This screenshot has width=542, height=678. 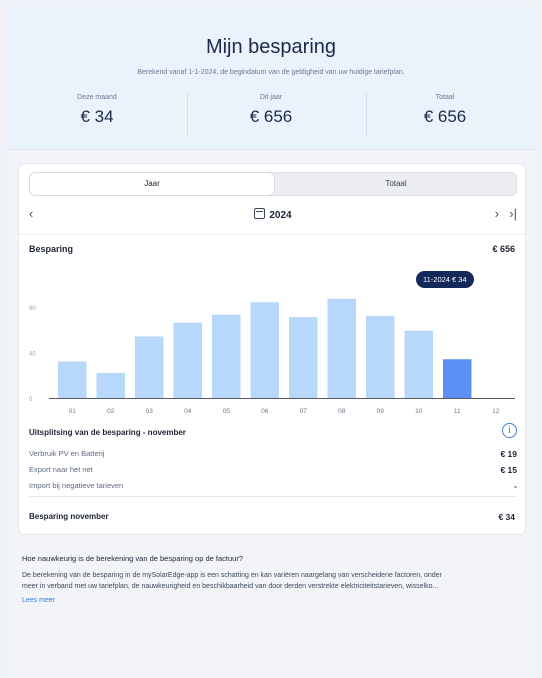 What do you see at coordinates (38, 600) in the screenshot?
I see `read-more-link: Lees meer` at bounding box center [38, 600].